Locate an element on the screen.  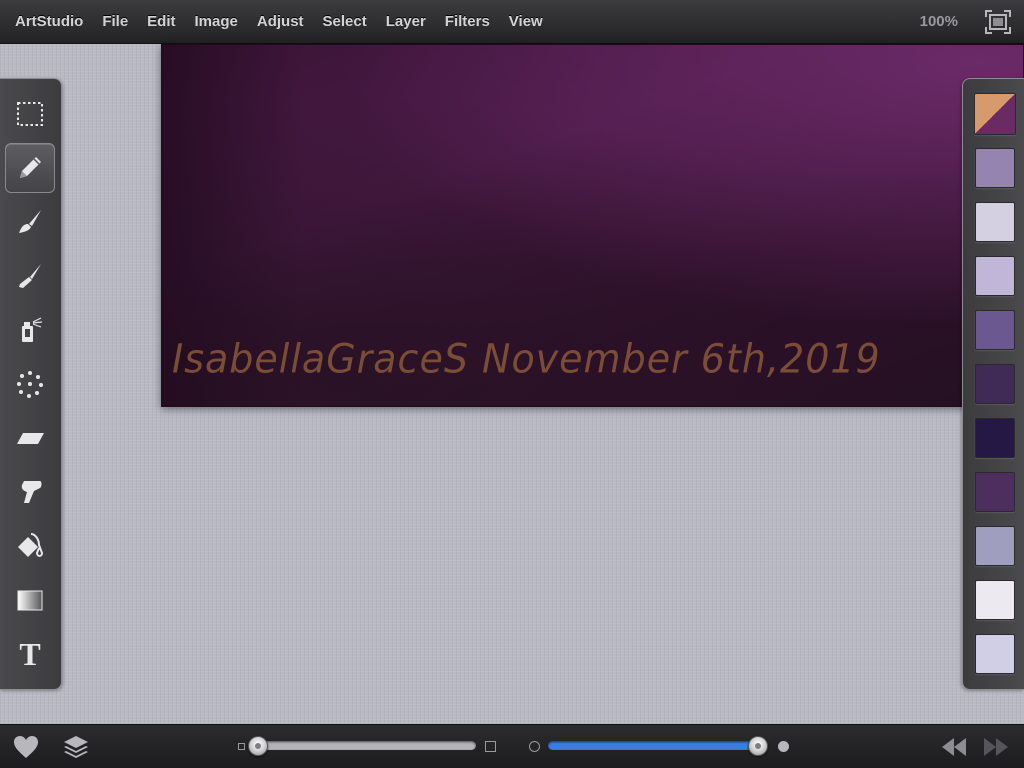
dots-circle-icon is located at coordinates (30, 384).